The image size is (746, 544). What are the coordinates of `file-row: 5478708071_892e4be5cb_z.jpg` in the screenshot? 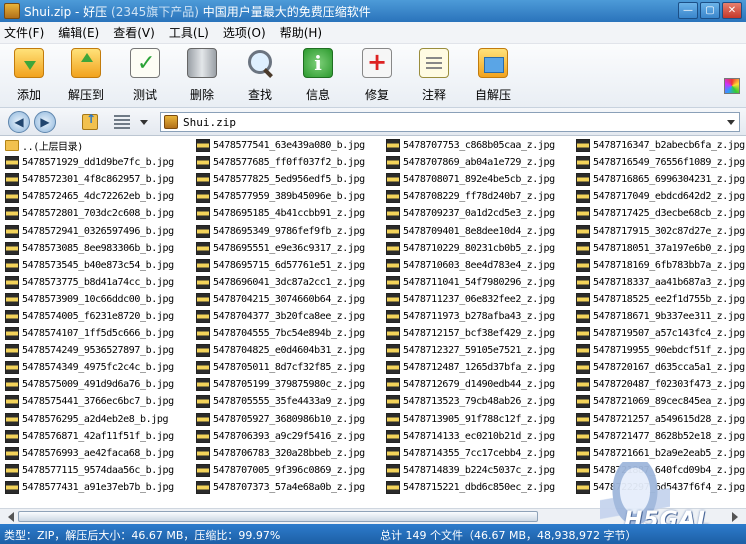 It's located at (468, 179).